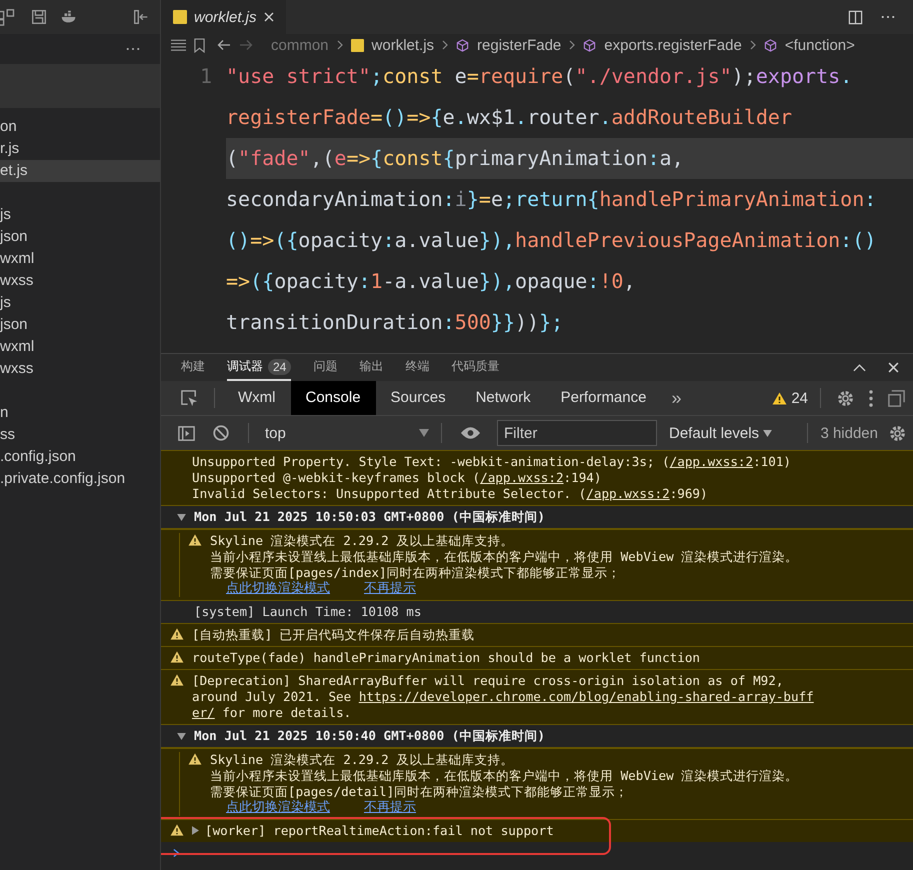  I want to click on sidebar-toggle-icon, so click(186, 433).